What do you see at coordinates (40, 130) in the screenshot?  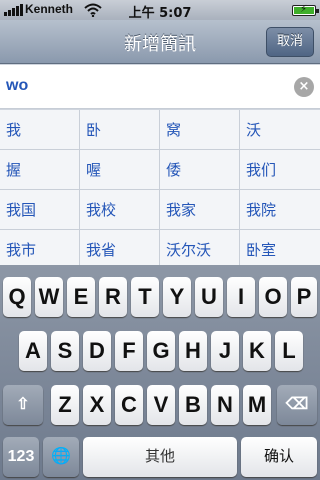 I see `candidate-item: 我` at bounding box center [40, 130].